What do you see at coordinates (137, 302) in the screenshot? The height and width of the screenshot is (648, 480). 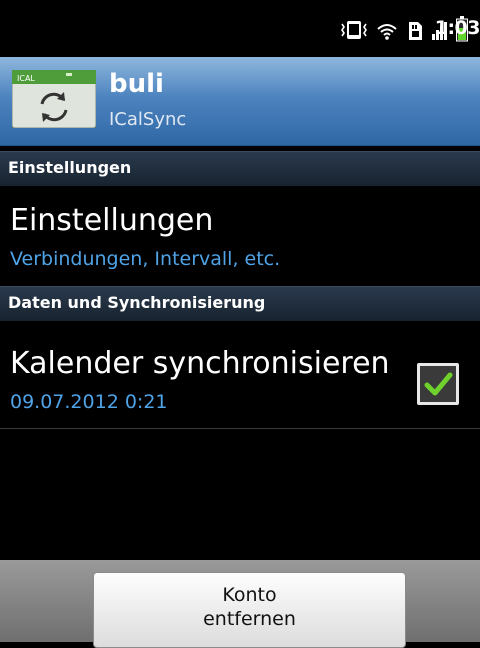 I see `section-header-label: Daten und Synchronisierung` at bounding box center [137, 302].